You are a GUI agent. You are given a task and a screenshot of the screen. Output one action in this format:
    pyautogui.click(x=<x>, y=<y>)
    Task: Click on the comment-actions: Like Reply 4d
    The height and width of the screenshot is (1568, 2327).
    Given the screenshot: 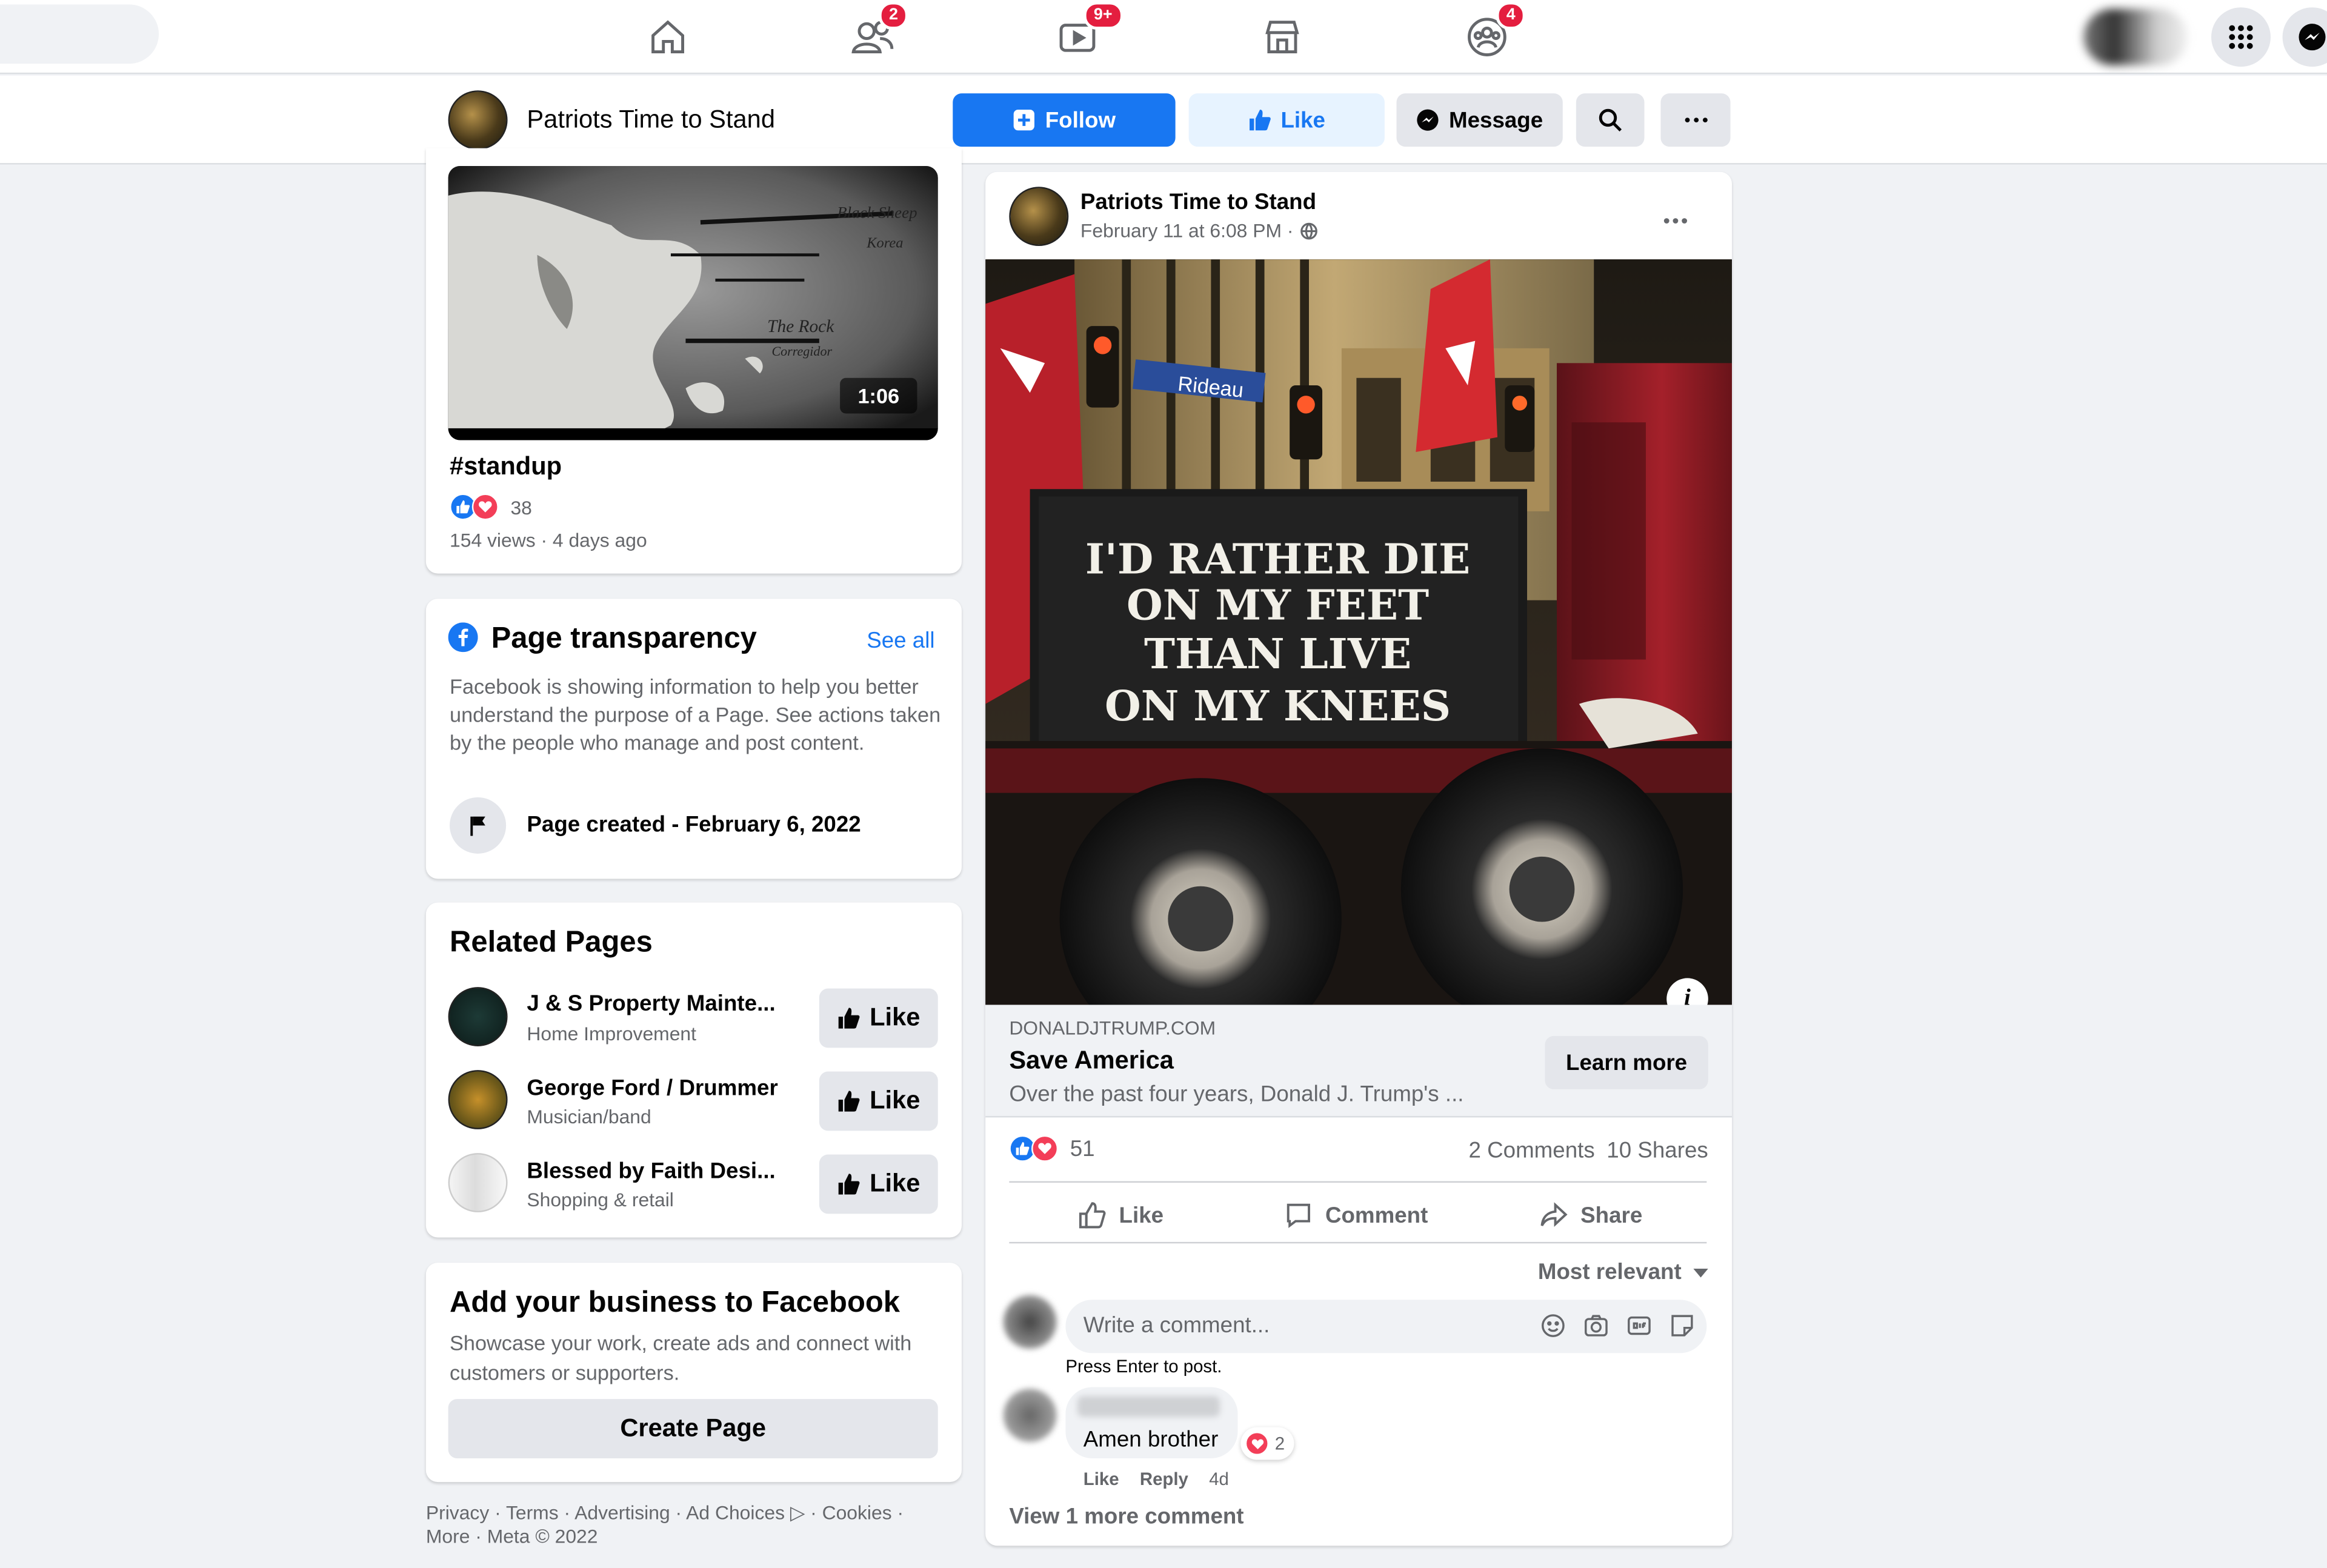 What is the action you would take?
    pyautogui.click(x=1156, y=1479)
    